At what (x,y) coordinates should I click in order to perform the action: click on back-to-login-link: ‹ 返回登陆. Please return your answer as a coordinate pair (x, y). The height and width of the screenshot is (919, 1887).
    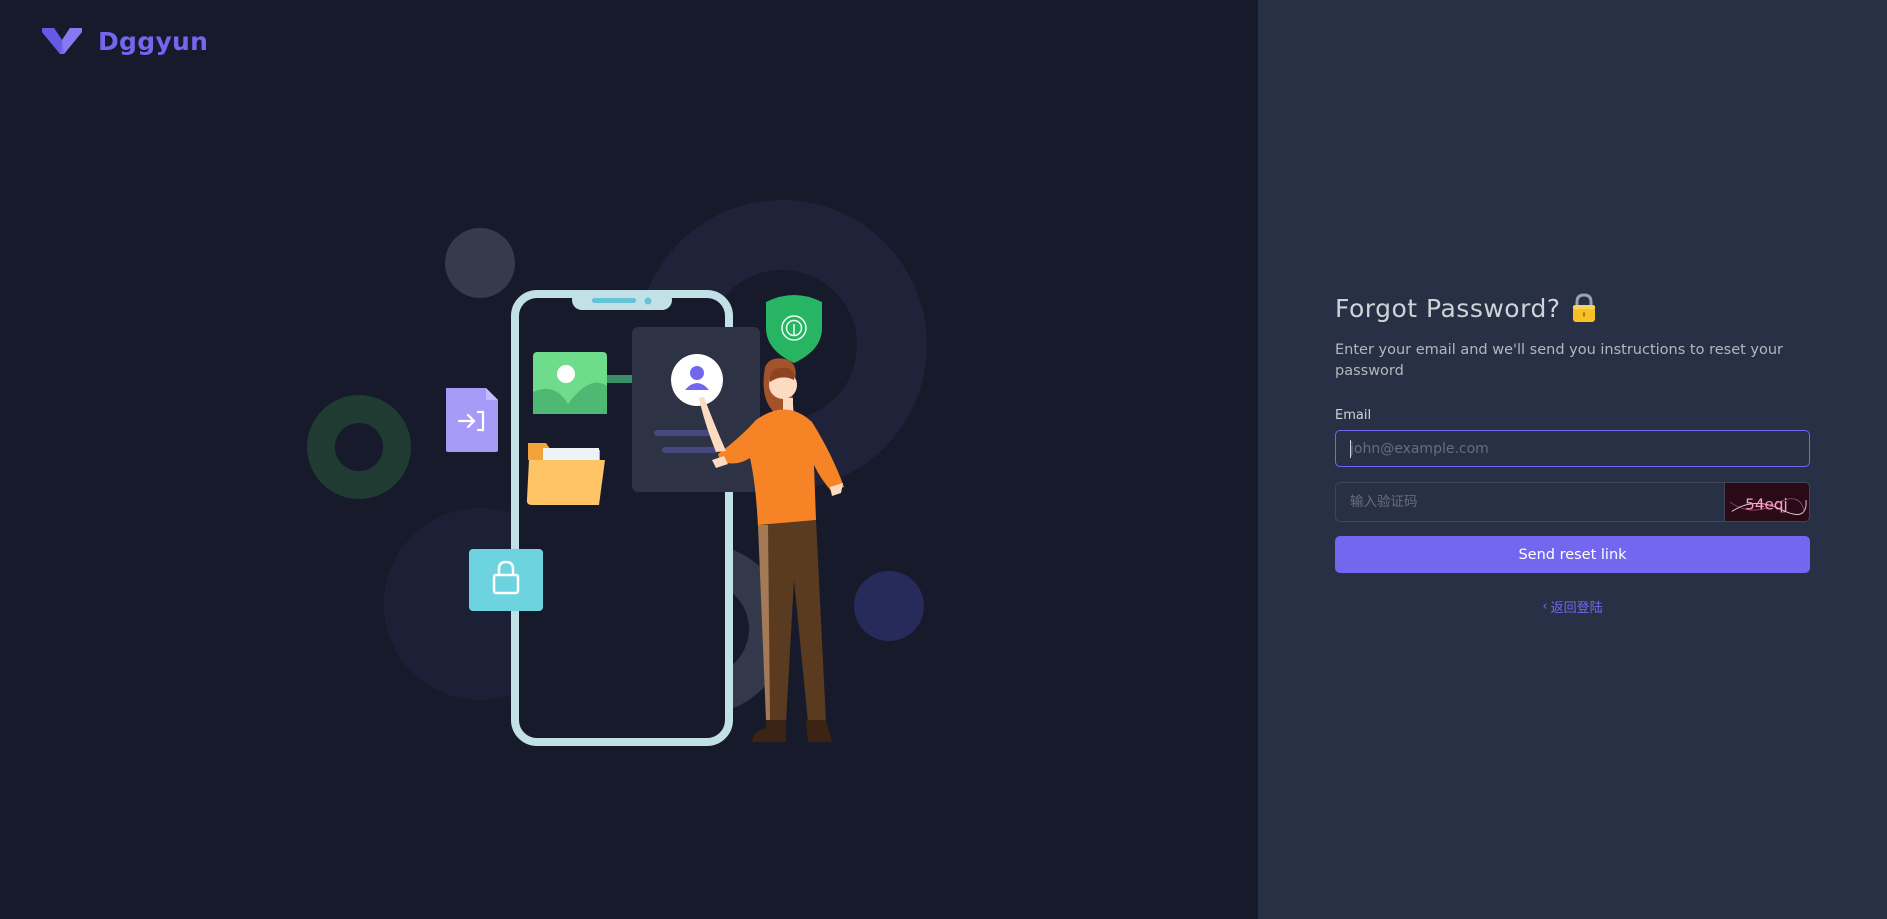
    Looking at the image, I should click on (1572, 606).